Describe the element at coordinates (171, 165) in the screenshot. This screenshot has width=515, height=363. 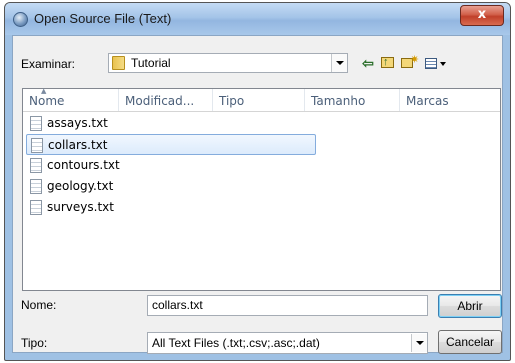
I see `file-item-contours: contours.txt` at that location.